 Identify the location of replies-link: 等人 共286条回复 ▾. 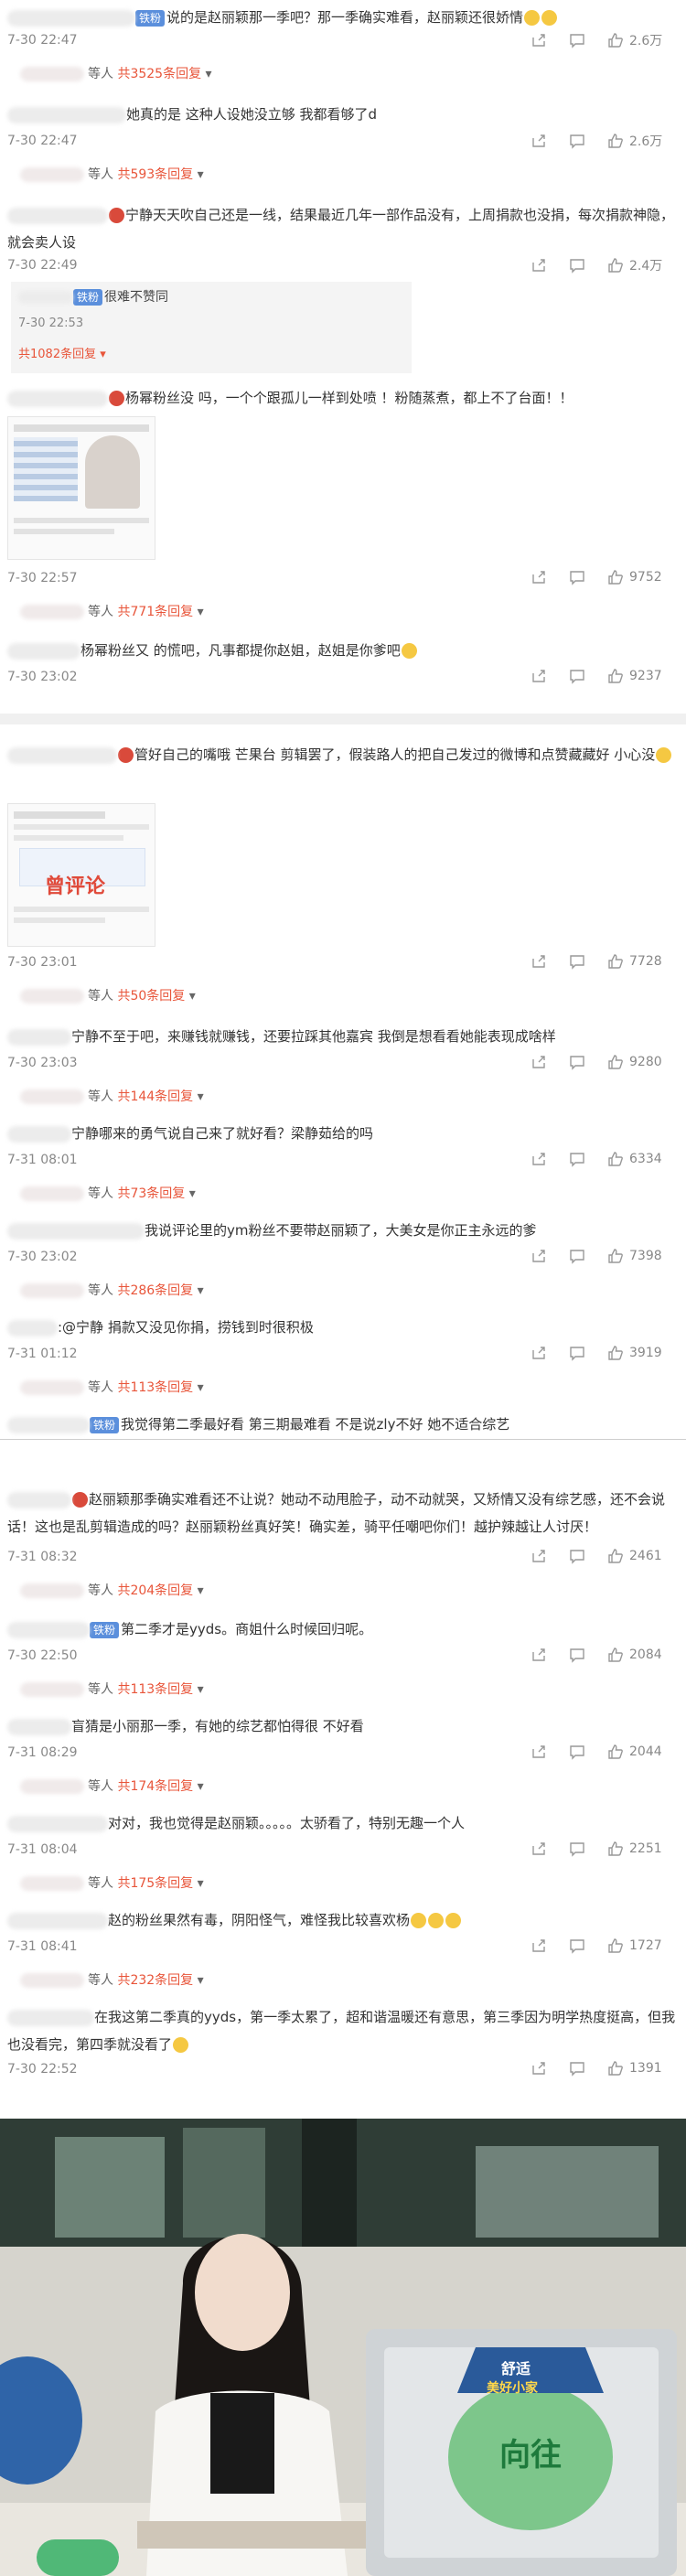
(112, 1290).